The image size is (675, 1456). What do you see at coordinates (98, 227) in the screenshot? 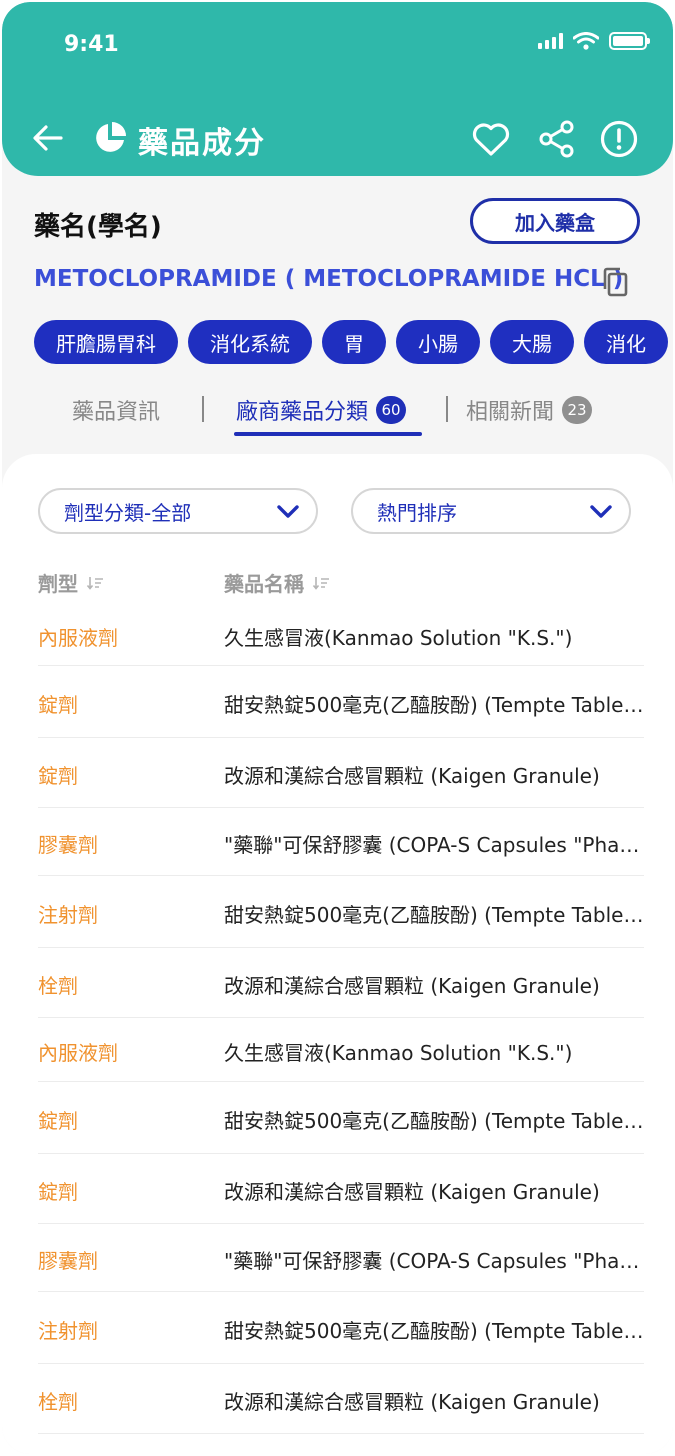
I see `drug-label: 藥名(學名)` at bounding box center [98, 227].